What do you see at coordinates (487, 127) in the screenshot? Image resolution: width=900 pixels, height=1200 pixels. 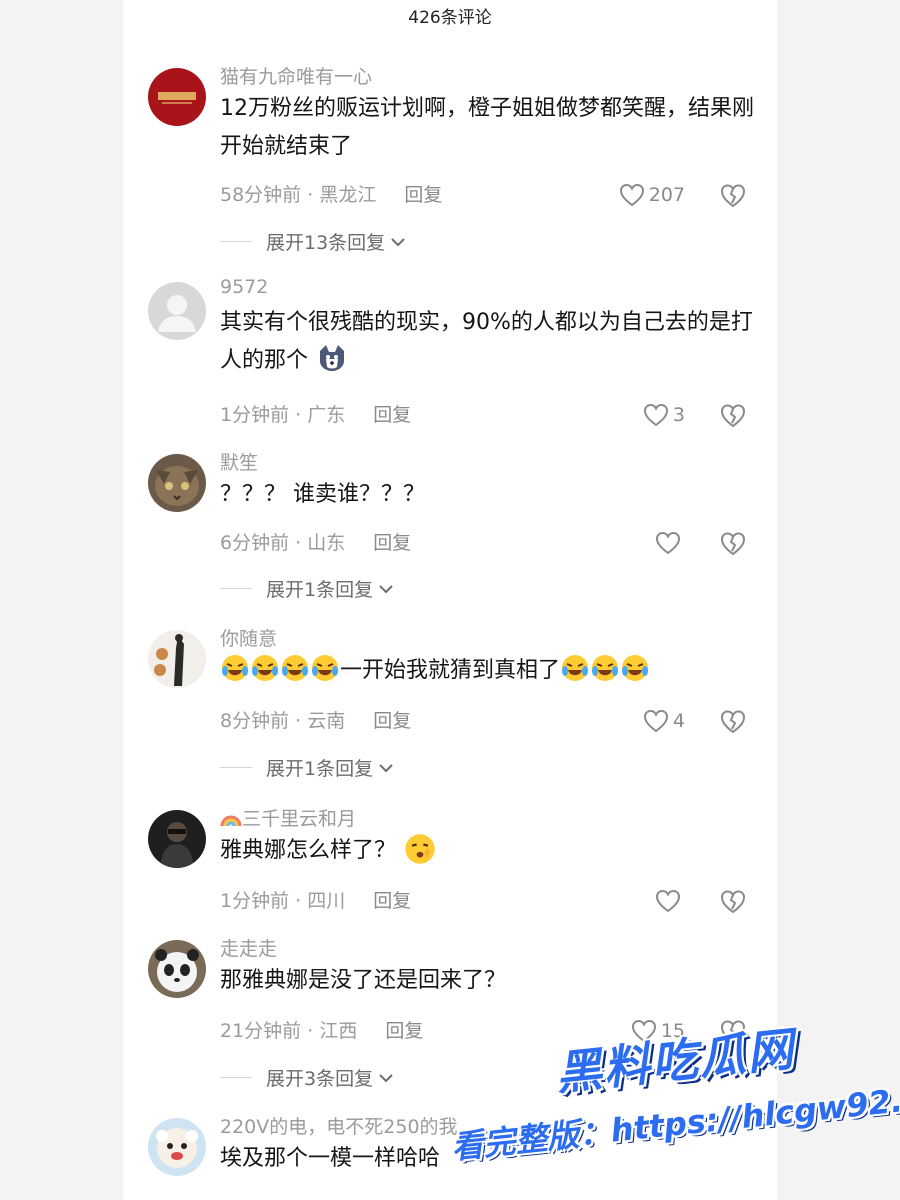 I see `comment-text: 12万粉丝的贩运计划啊，橙子姐姐做梦都笑醒，结果刚开始就结束了` at bounding box center [487, 127].